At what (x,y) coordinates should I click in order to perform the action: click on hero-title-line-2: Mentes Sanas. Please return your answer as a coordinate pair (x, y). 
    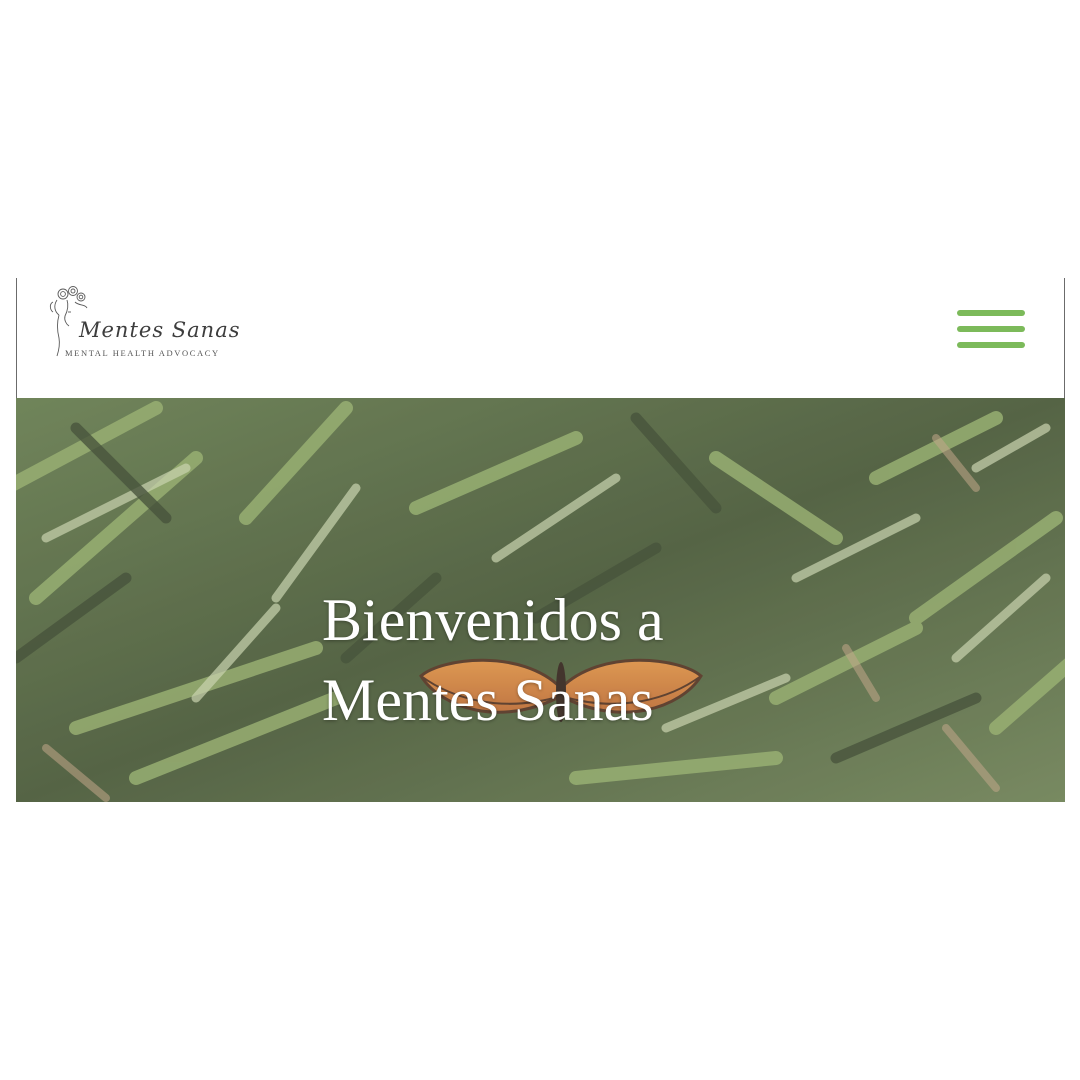
    Looking at the image, I should click on (488, 700).